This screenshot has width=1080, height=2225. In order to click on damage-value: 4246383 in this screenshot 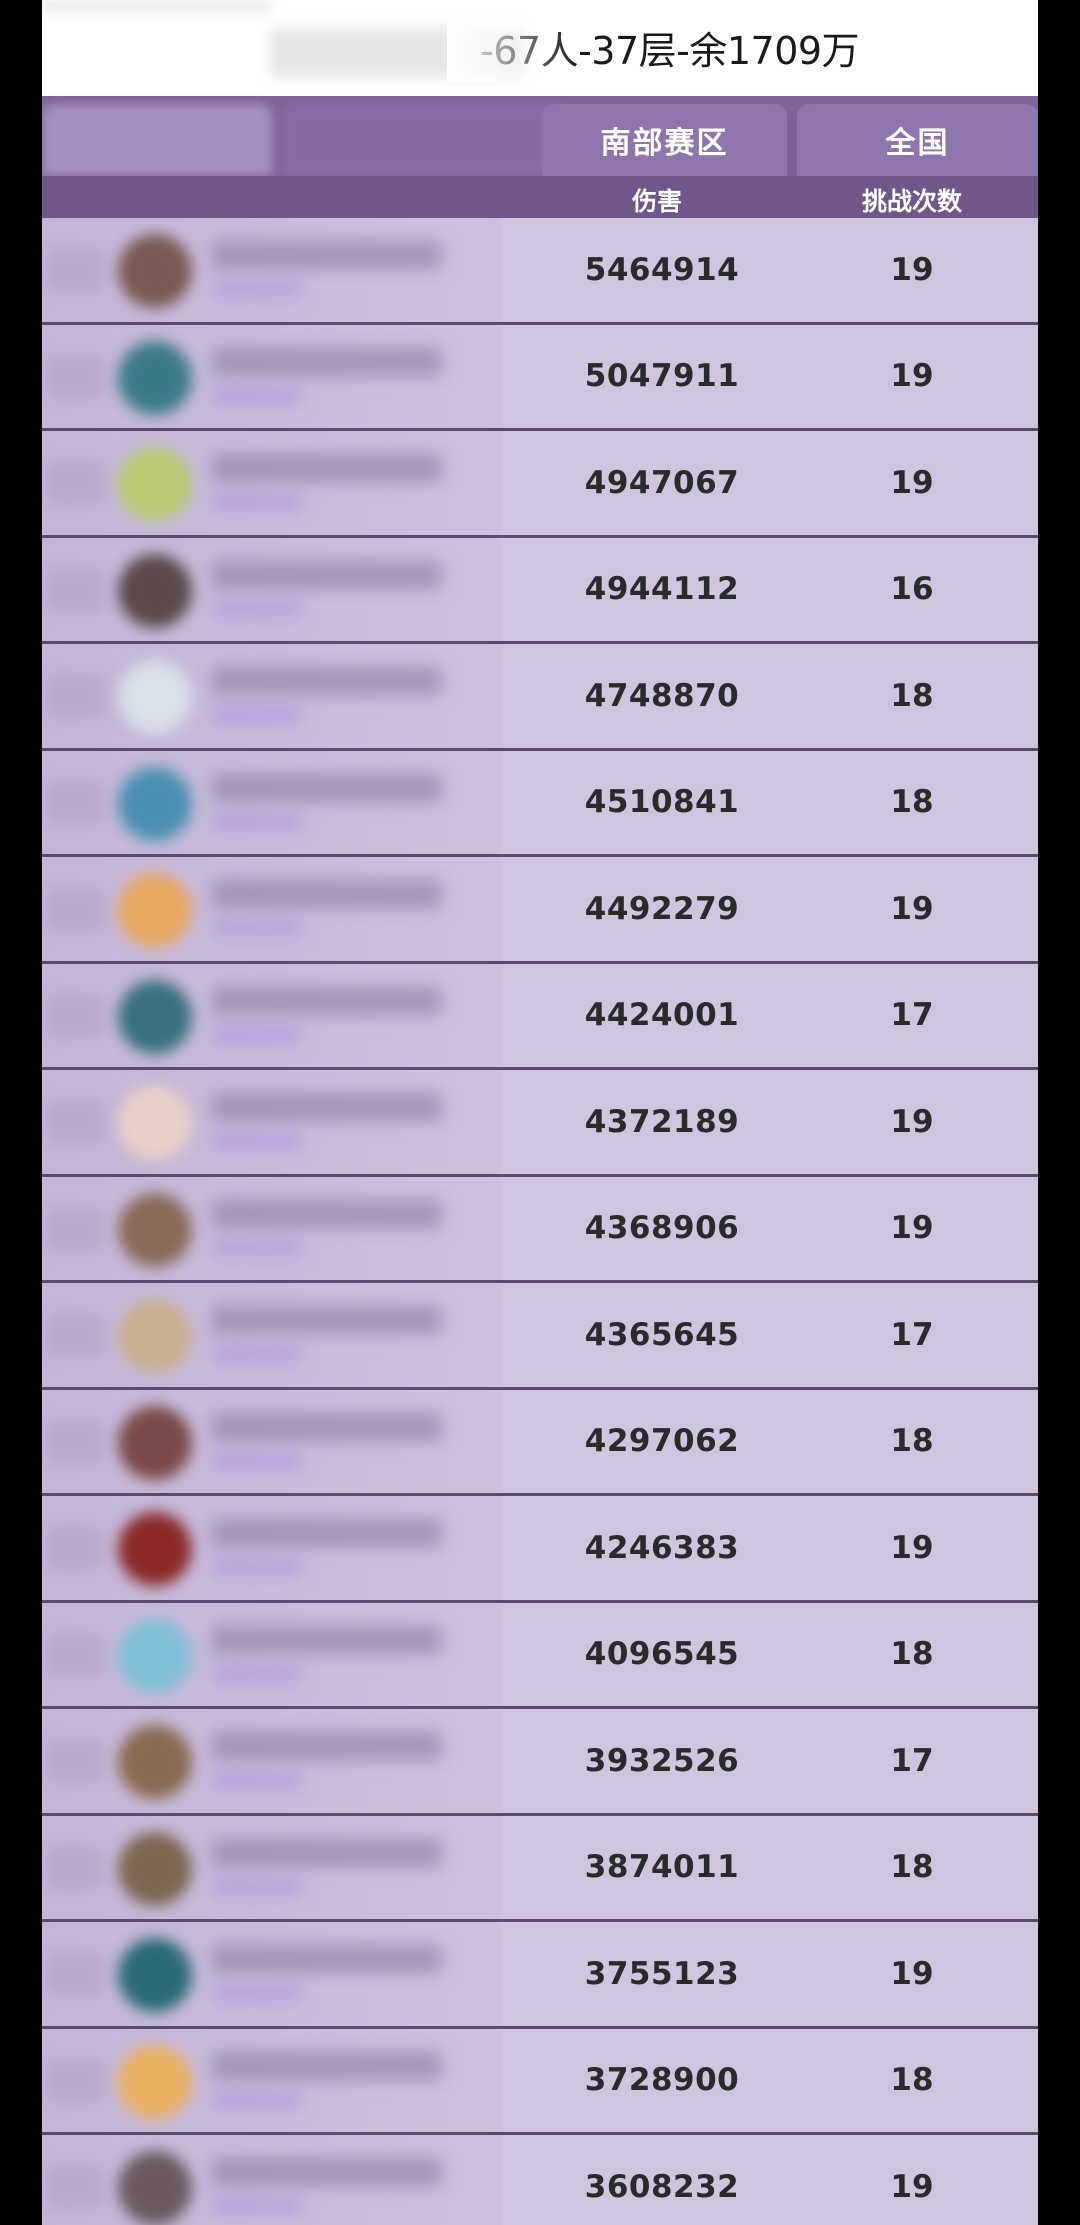, I will do `click(662, 1547)`.